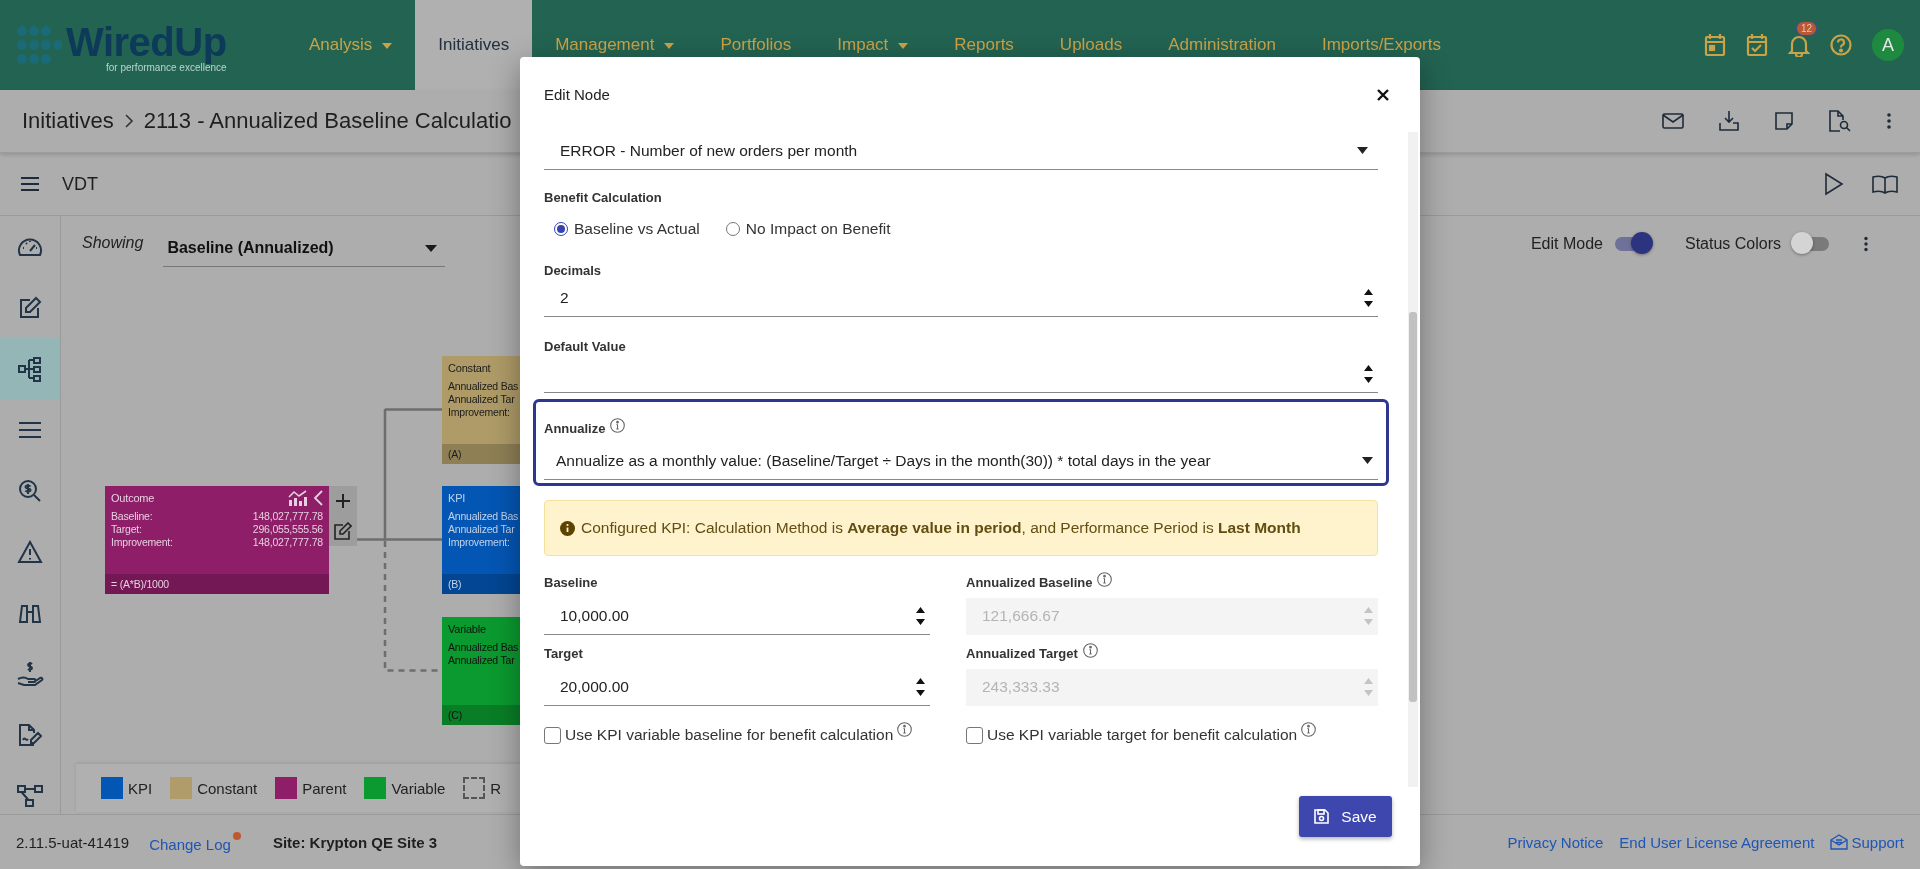  I want to click on help-icon, so click(1841, 45).